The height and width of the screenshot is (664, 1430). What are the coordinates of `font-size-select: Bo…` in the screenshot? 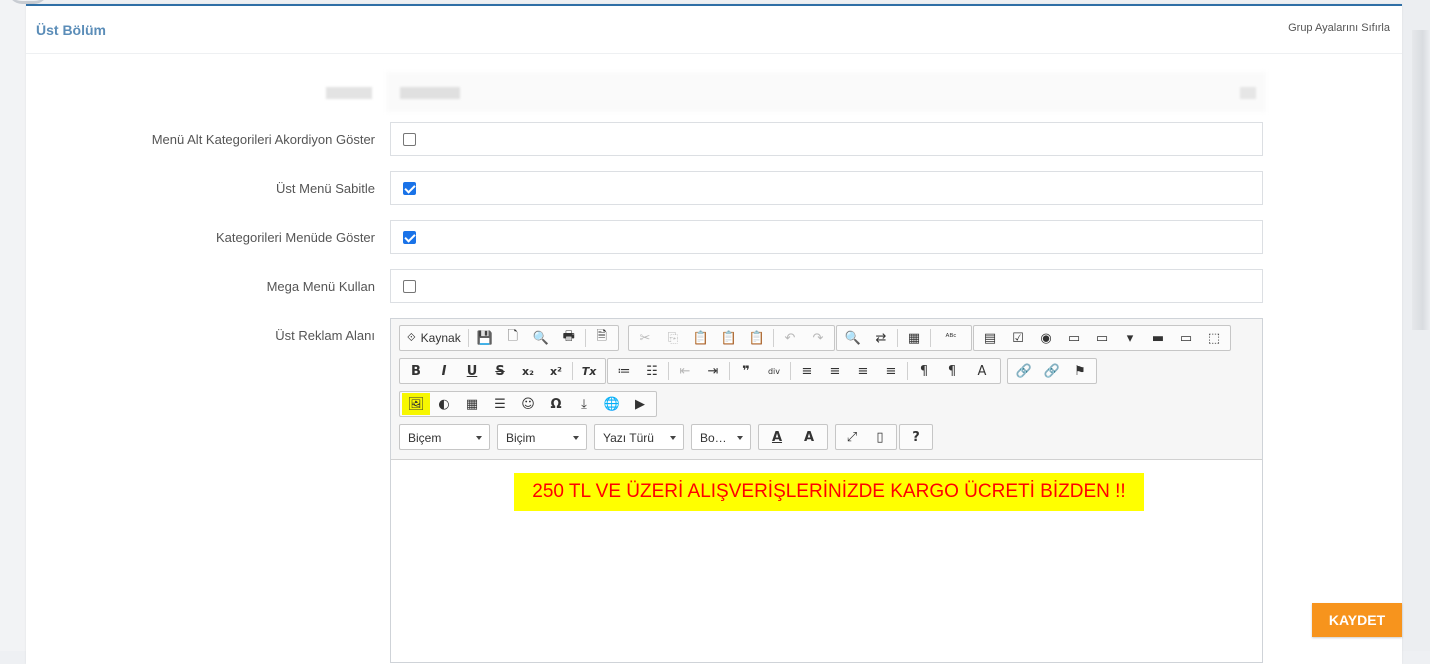 It's located at (721, 437).